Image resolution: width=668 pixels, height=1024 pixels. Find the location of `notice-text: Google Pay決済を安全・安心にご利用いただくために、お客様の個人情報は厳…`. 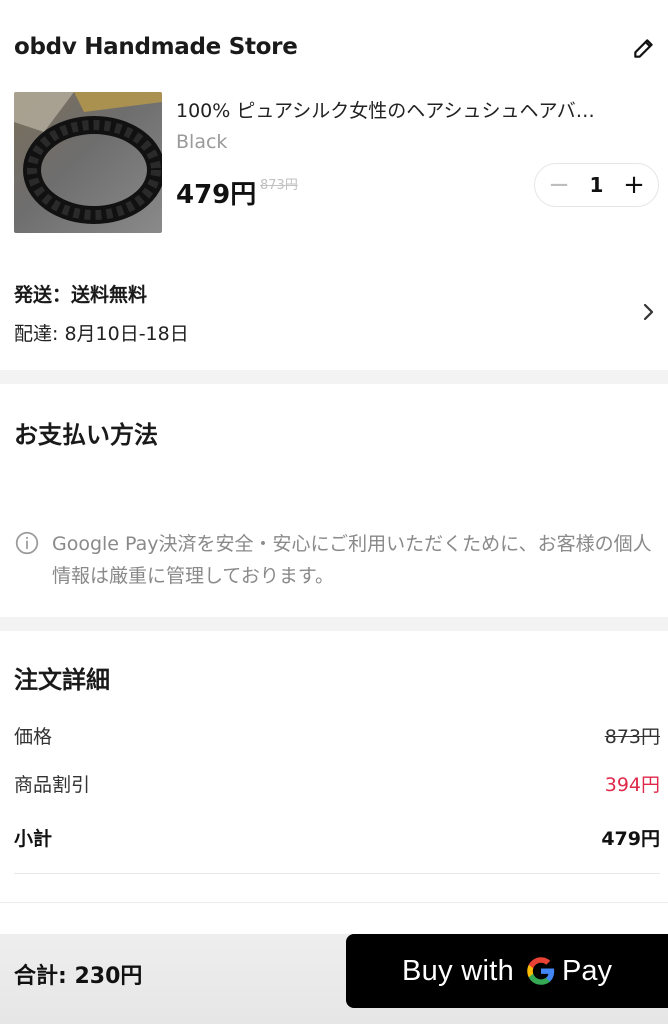

notice-text: Google Pay決済を安全・安心にご利用いただくために、お客様の個人情報は厳… is located at coordinates (352, 560).